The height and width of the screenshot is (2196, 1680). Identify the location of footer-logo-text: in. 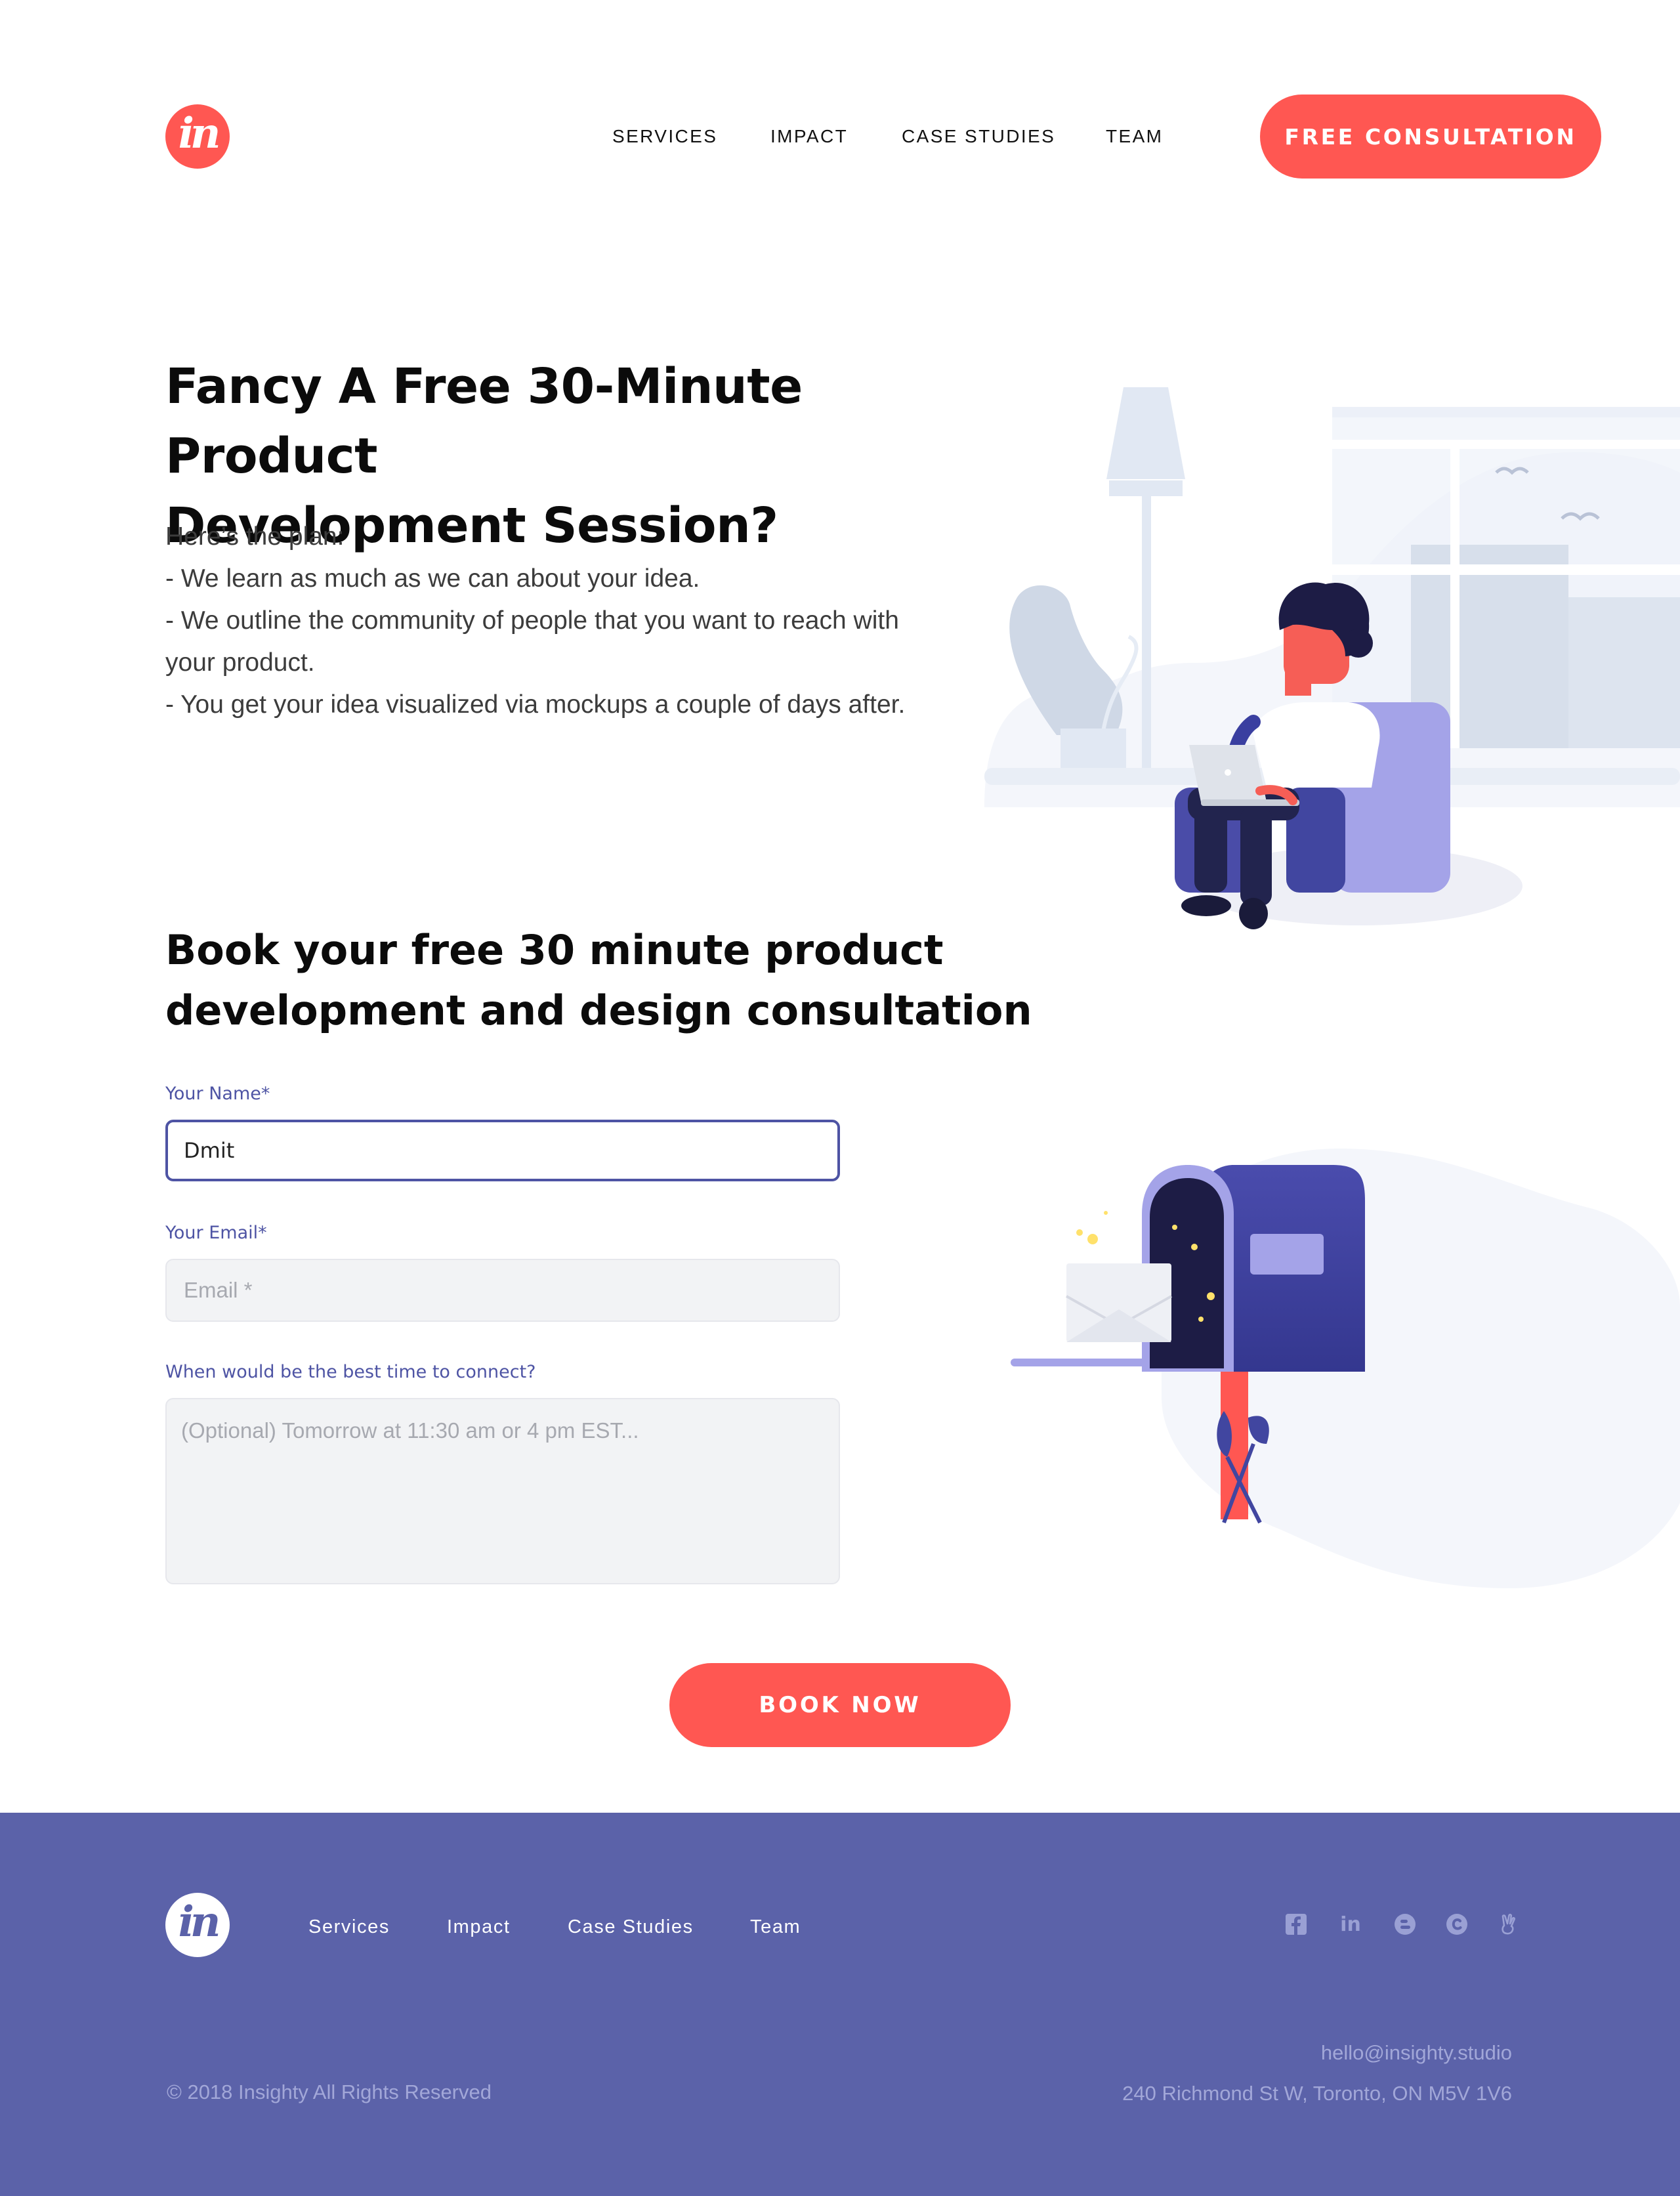
(199, 1922).